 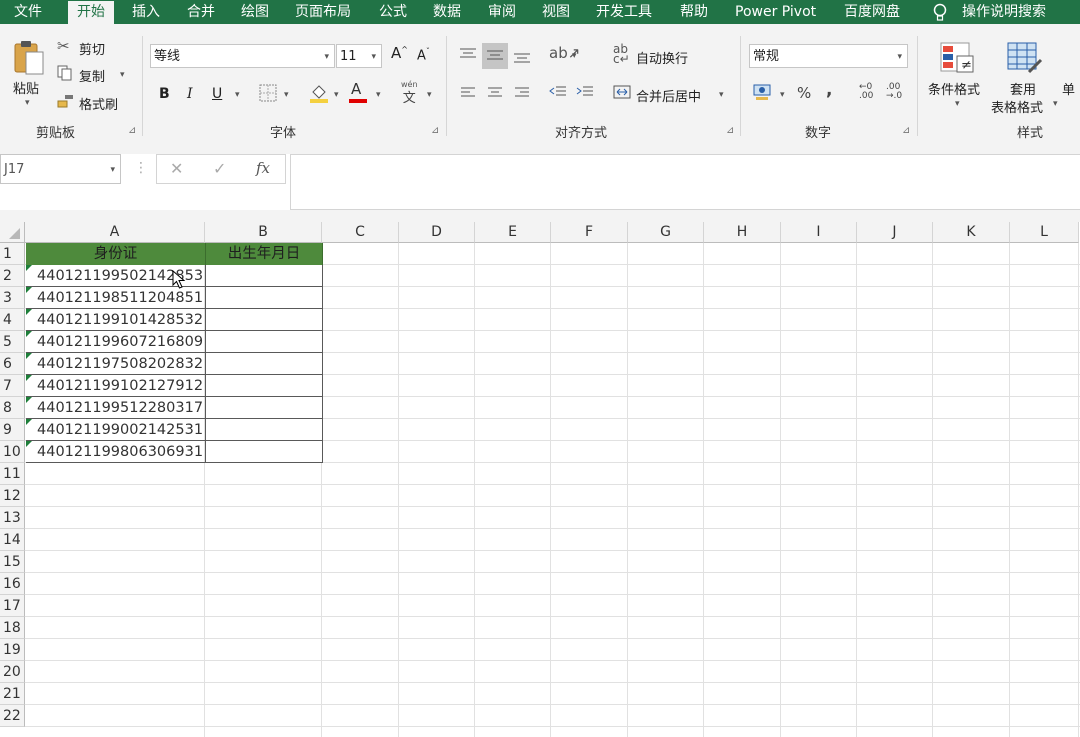 I want to click on row-header-2: 2, so click(x=12, y=276).